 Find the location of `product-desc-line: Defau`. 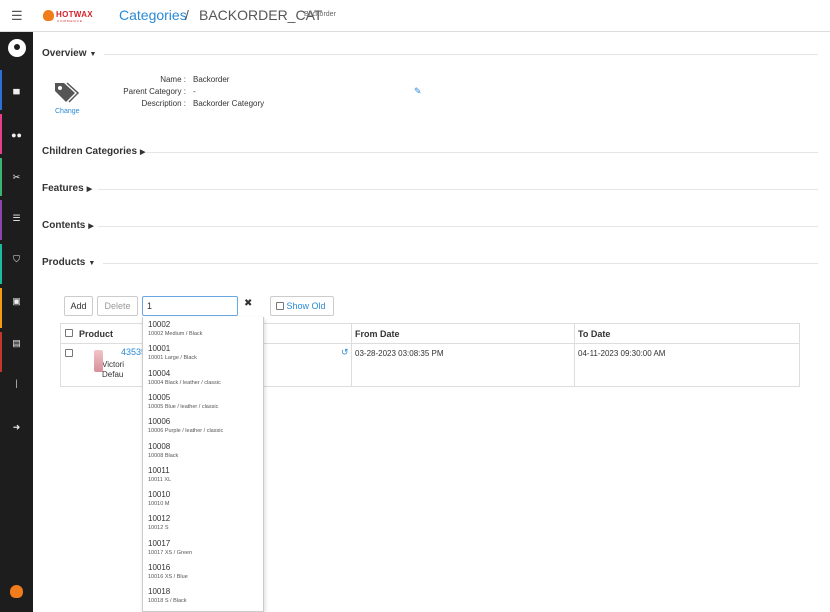

product-desc-line: Defau is located at coordinates (113, 374).